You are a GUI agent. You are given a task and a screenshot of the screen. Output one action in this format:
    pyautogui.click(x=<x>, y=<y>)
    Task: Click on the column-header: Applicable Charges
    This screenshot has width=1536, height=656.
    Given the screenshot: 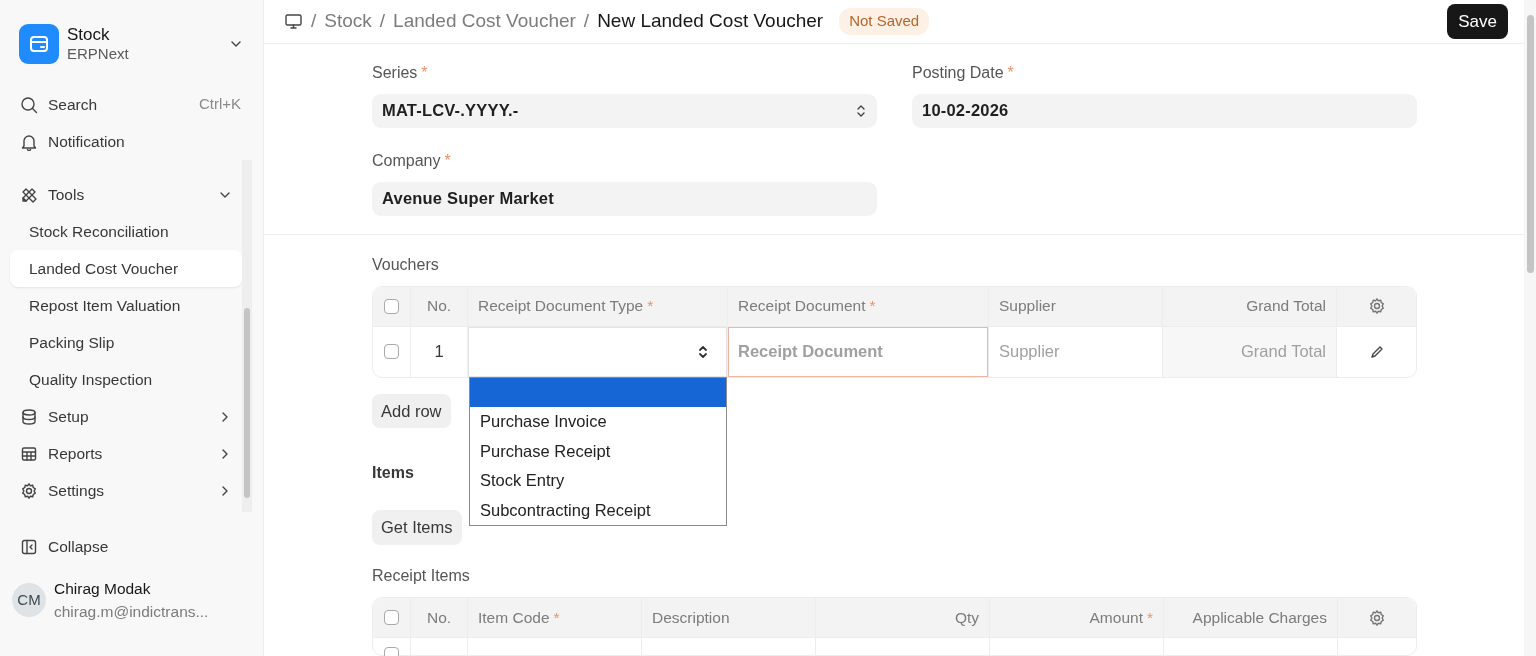 What is the action you would take?
    pyautogui.click(x=1259, y=617)
    